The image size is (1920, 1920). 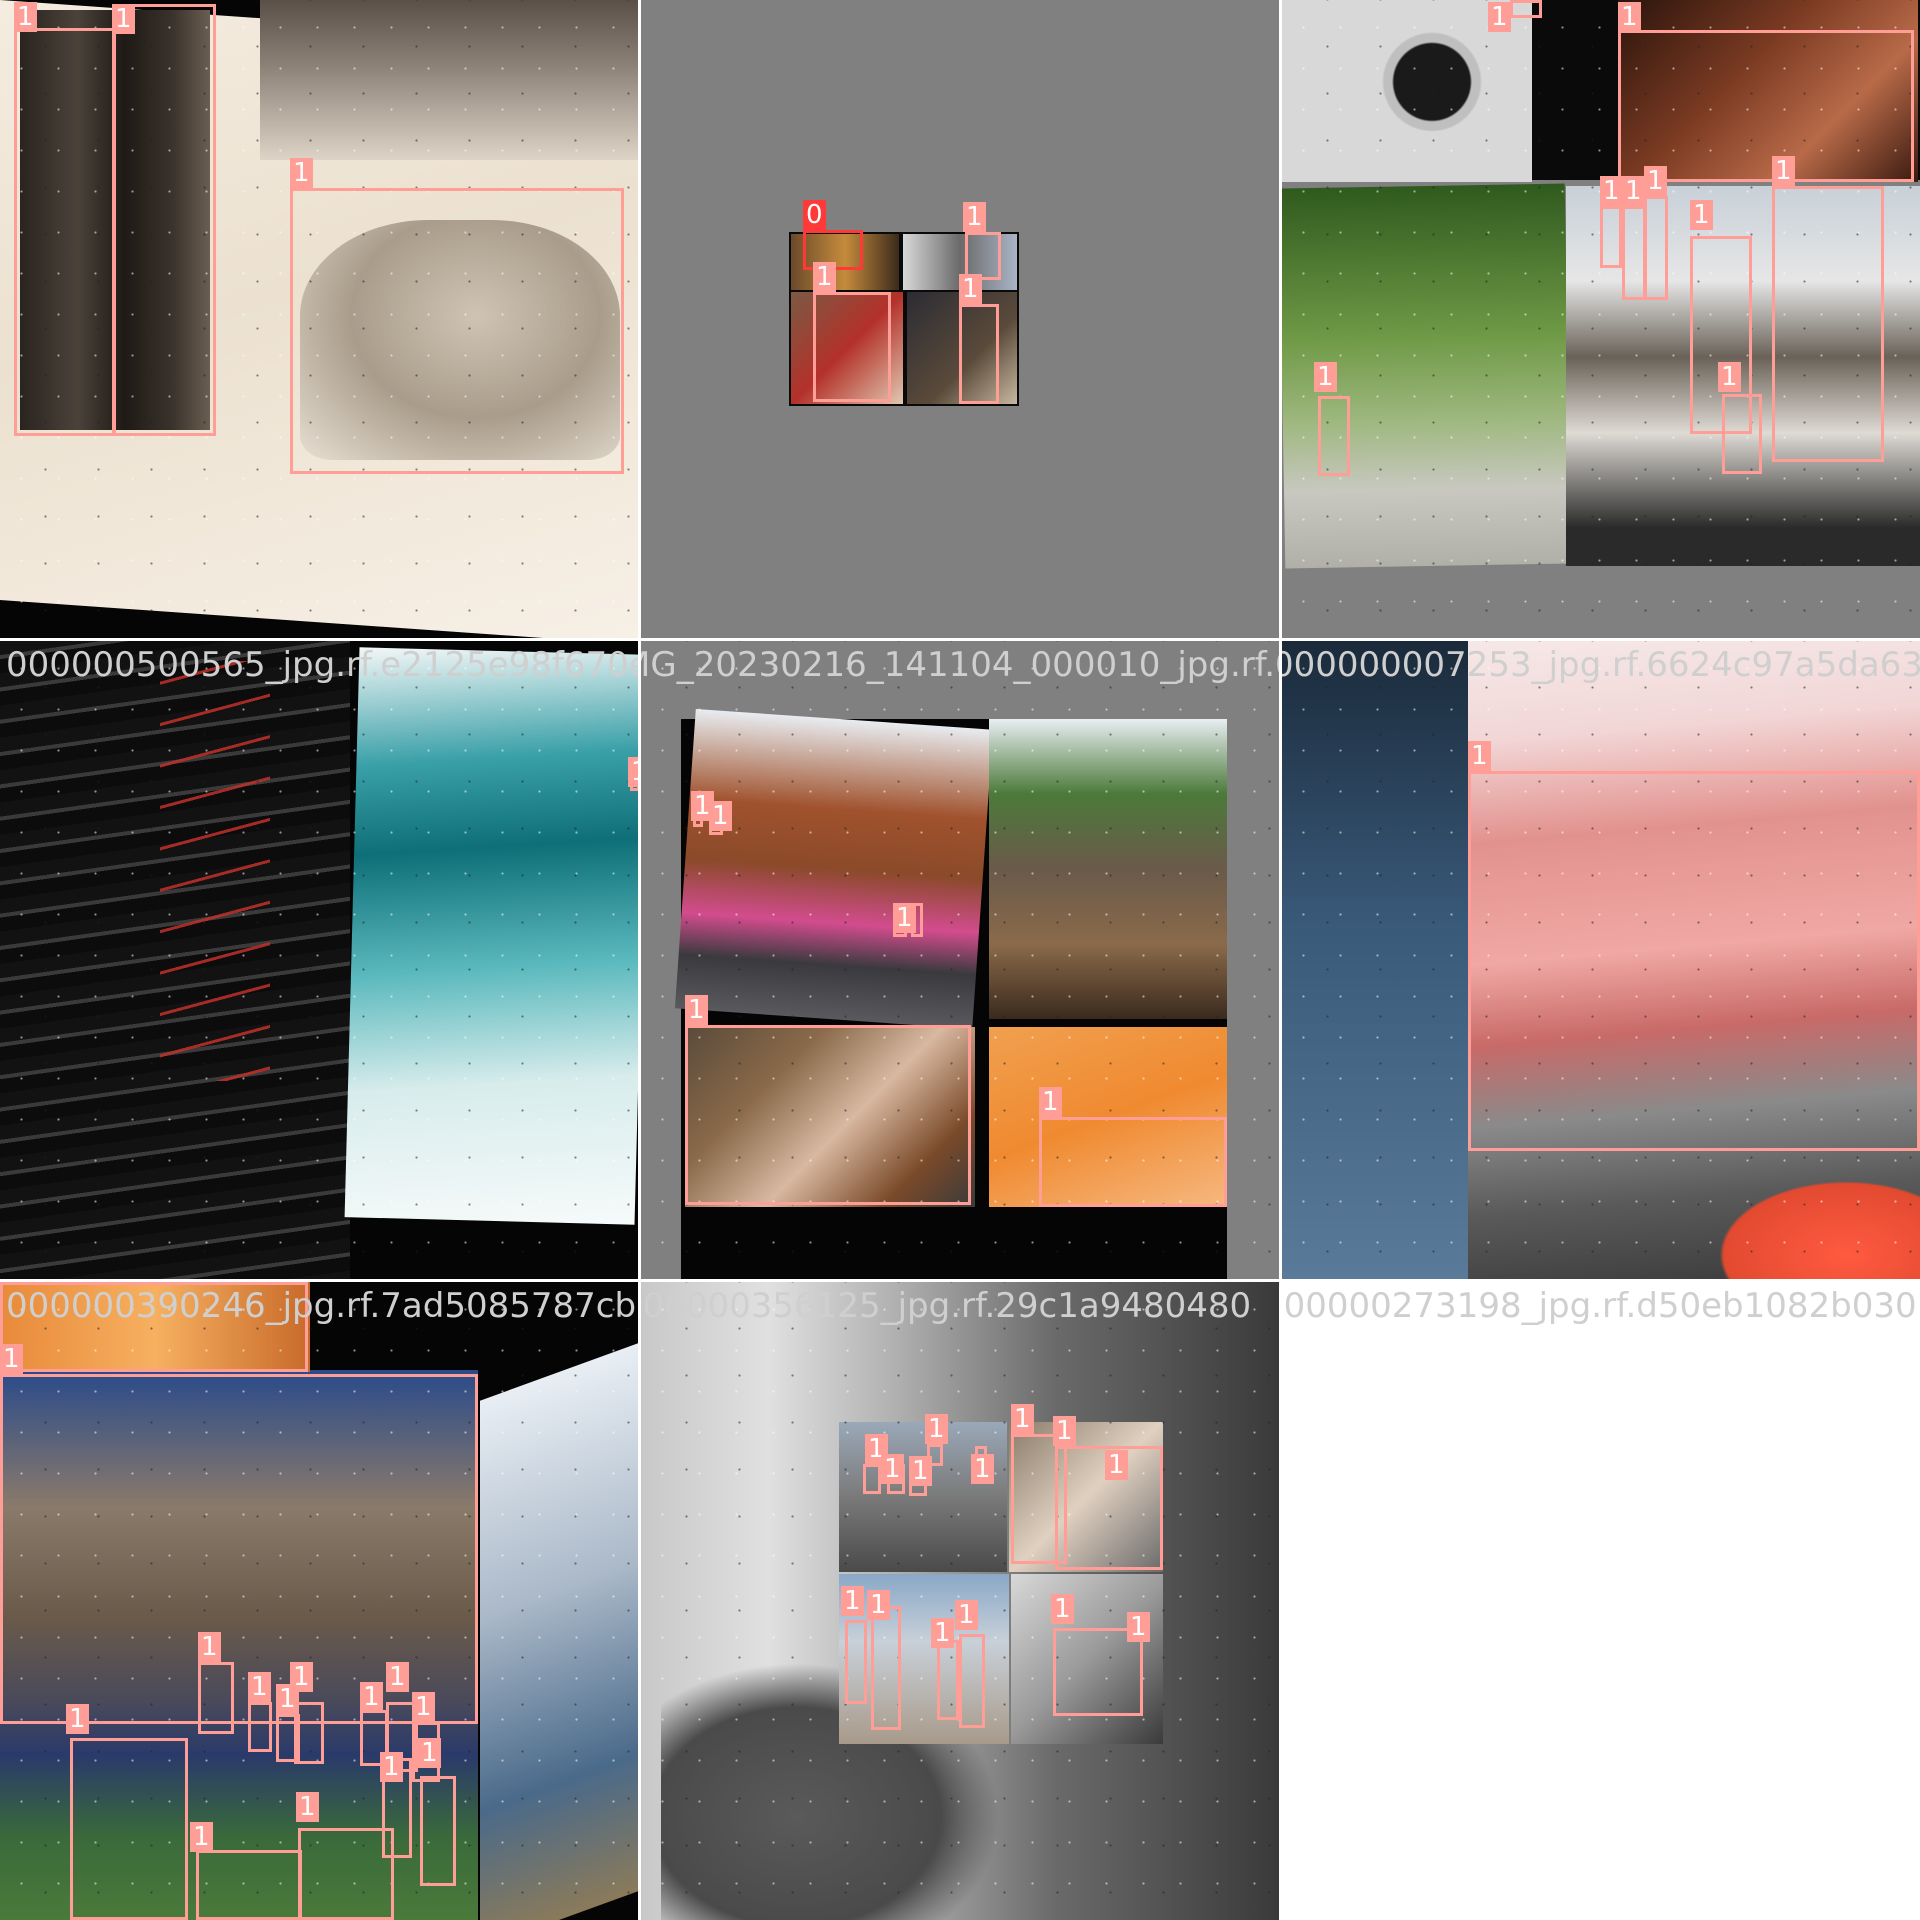 What do you see at coordinates (946, 1306) in the screenshot?
I see `image-filename: 000000356125_jpg.rf.29c1a9480480` at bounding box center [946, 1306].